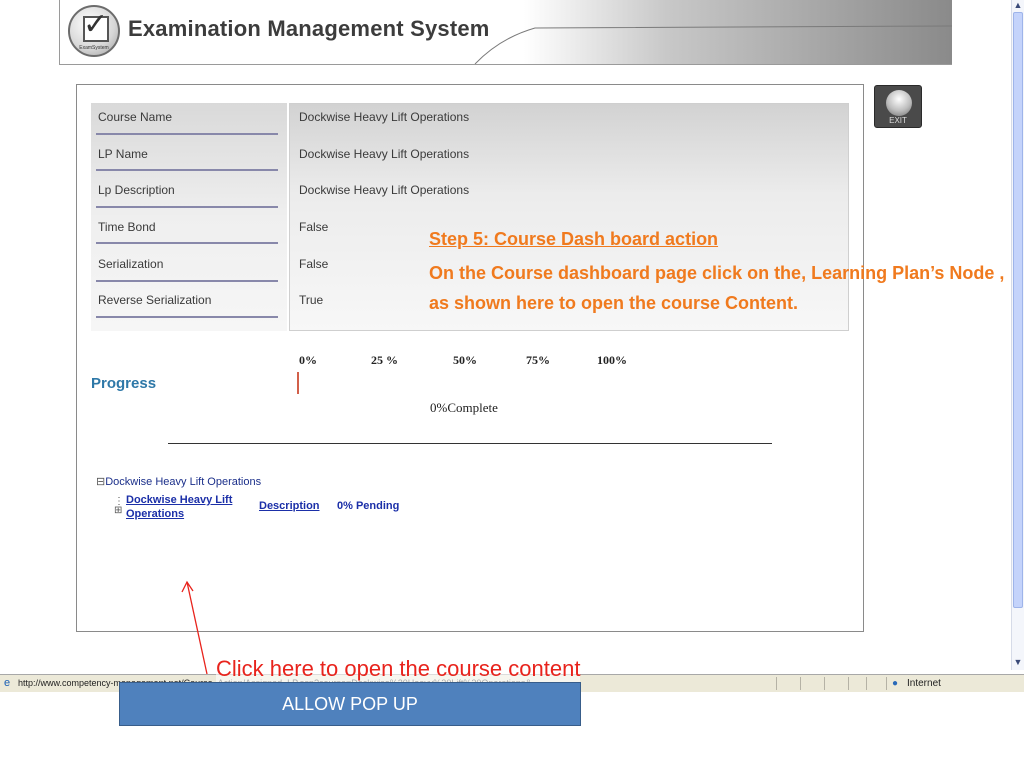  Describe the element at coordinates (136, 190) in the screenshot. I see `lp-description-label: Lp Description` at that location.